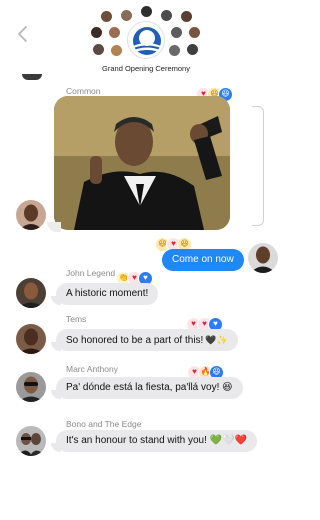 Image resolution: width=320 pixels, height=520 pixels. Describe the element at coordinates (104, 424) in the screenshot. I see `sender-name: Bono and The Edge` at that location.